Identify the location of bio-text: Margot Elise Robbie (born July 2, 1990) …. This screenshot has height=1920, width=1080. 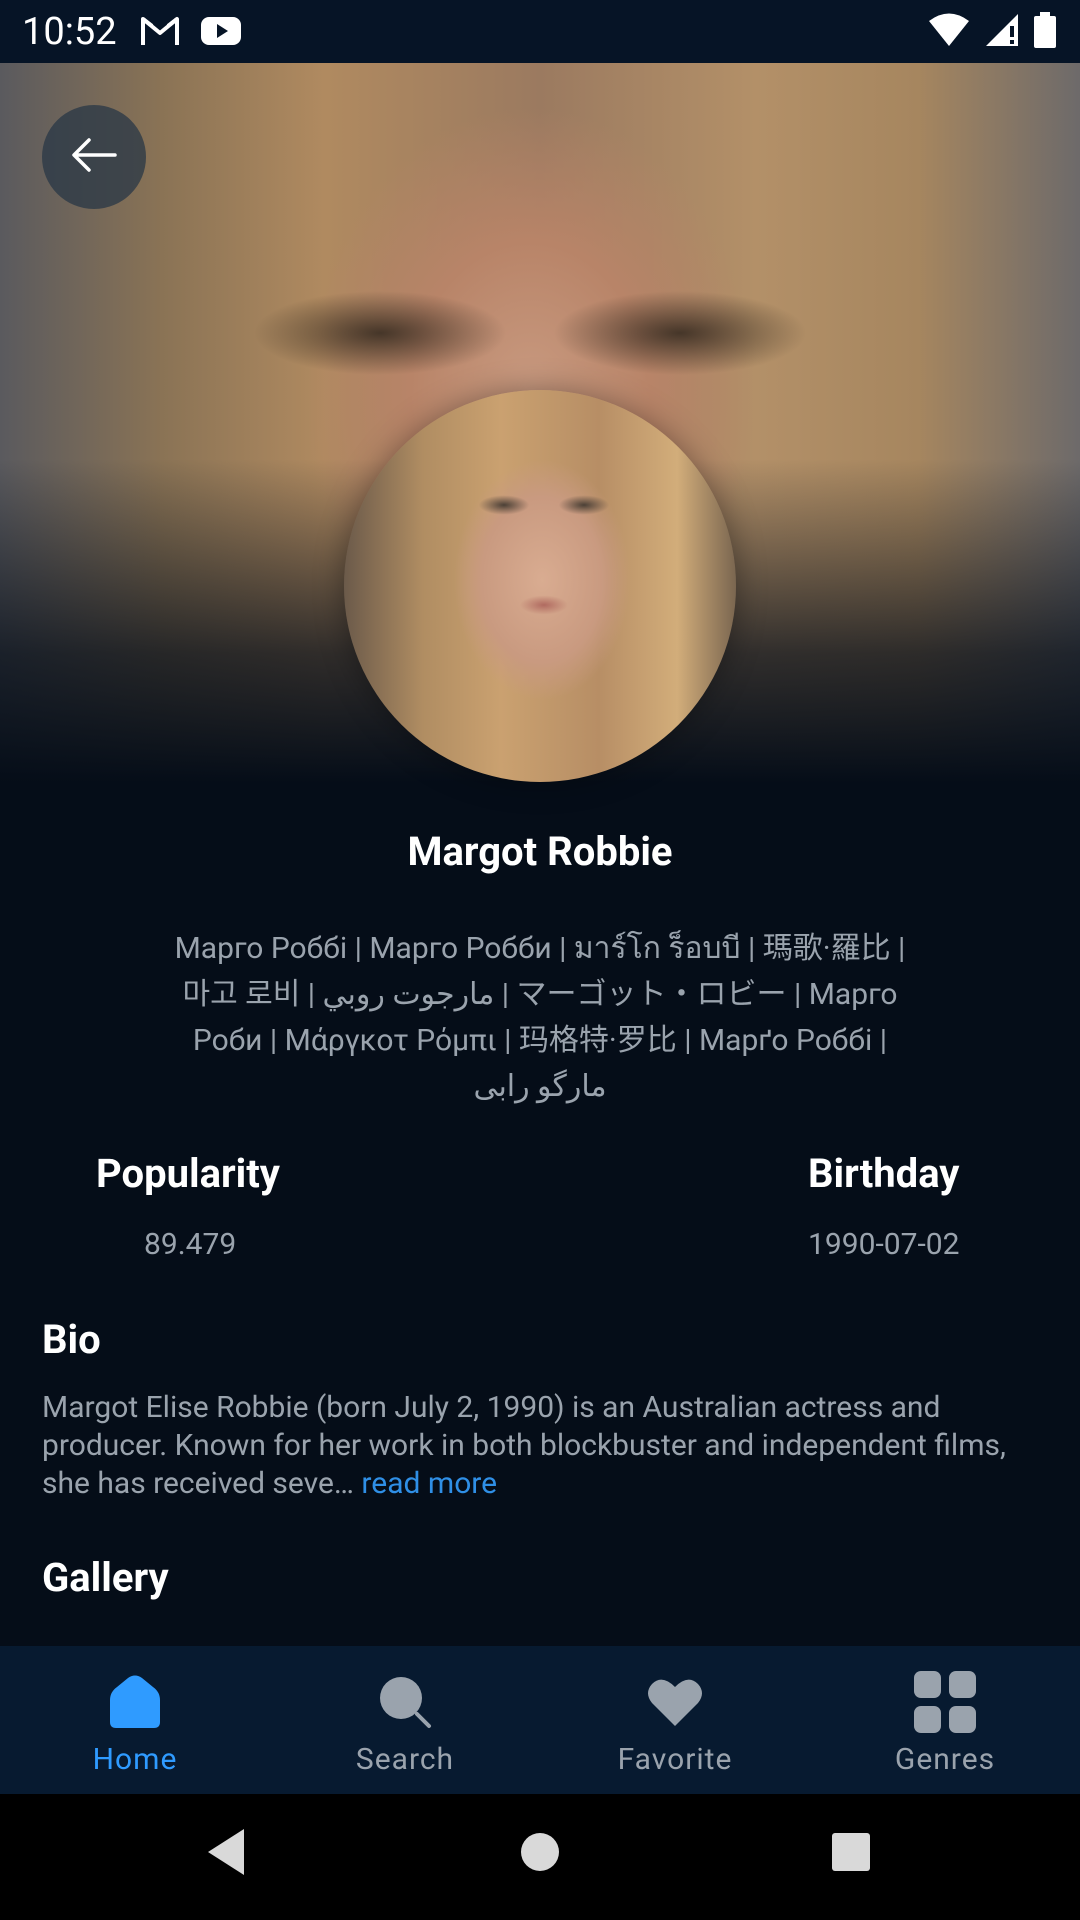
(524, 1445).